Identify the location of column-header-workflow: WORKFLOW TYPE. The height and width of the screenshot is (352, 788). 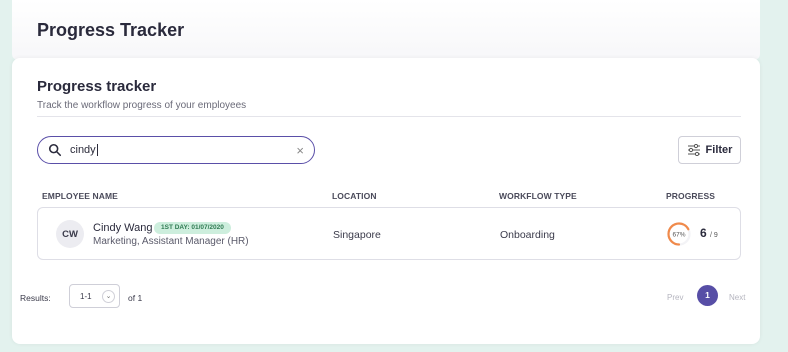
(538, 196).